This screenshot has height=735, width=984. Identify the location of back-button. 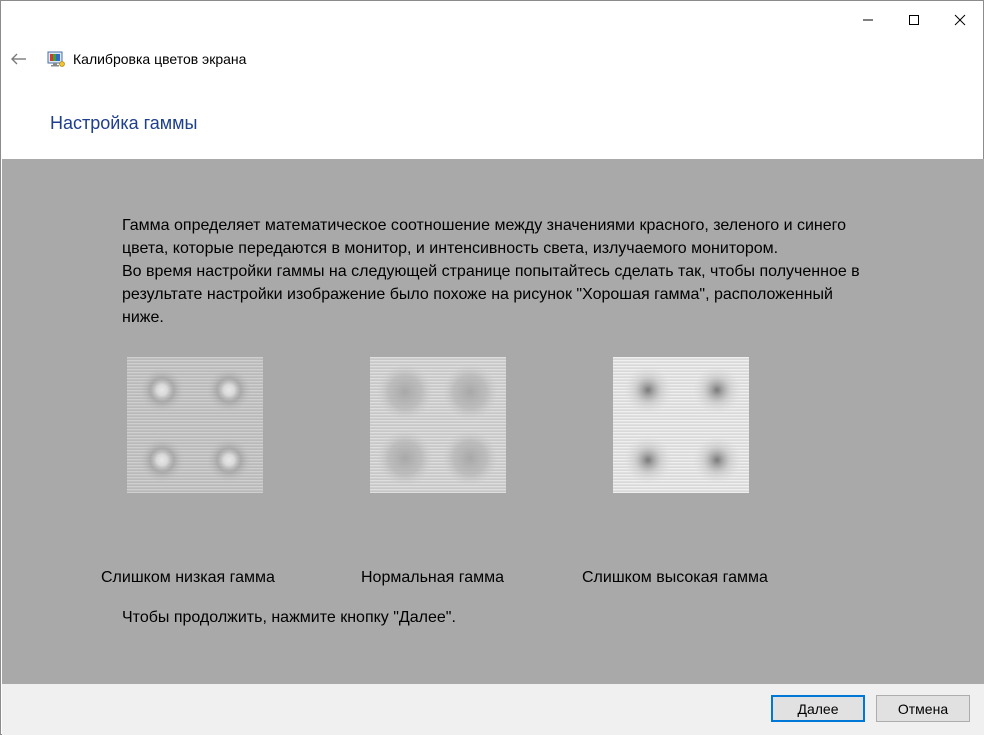
(19, 59).